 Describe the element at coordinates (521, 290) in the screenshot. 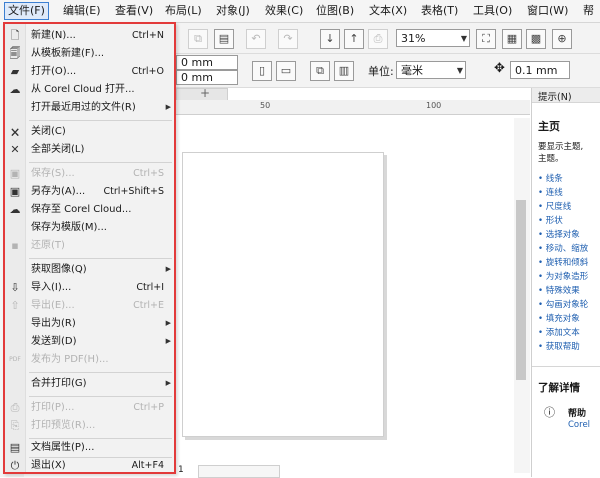

I see `scrollbar-thumb` at that location.